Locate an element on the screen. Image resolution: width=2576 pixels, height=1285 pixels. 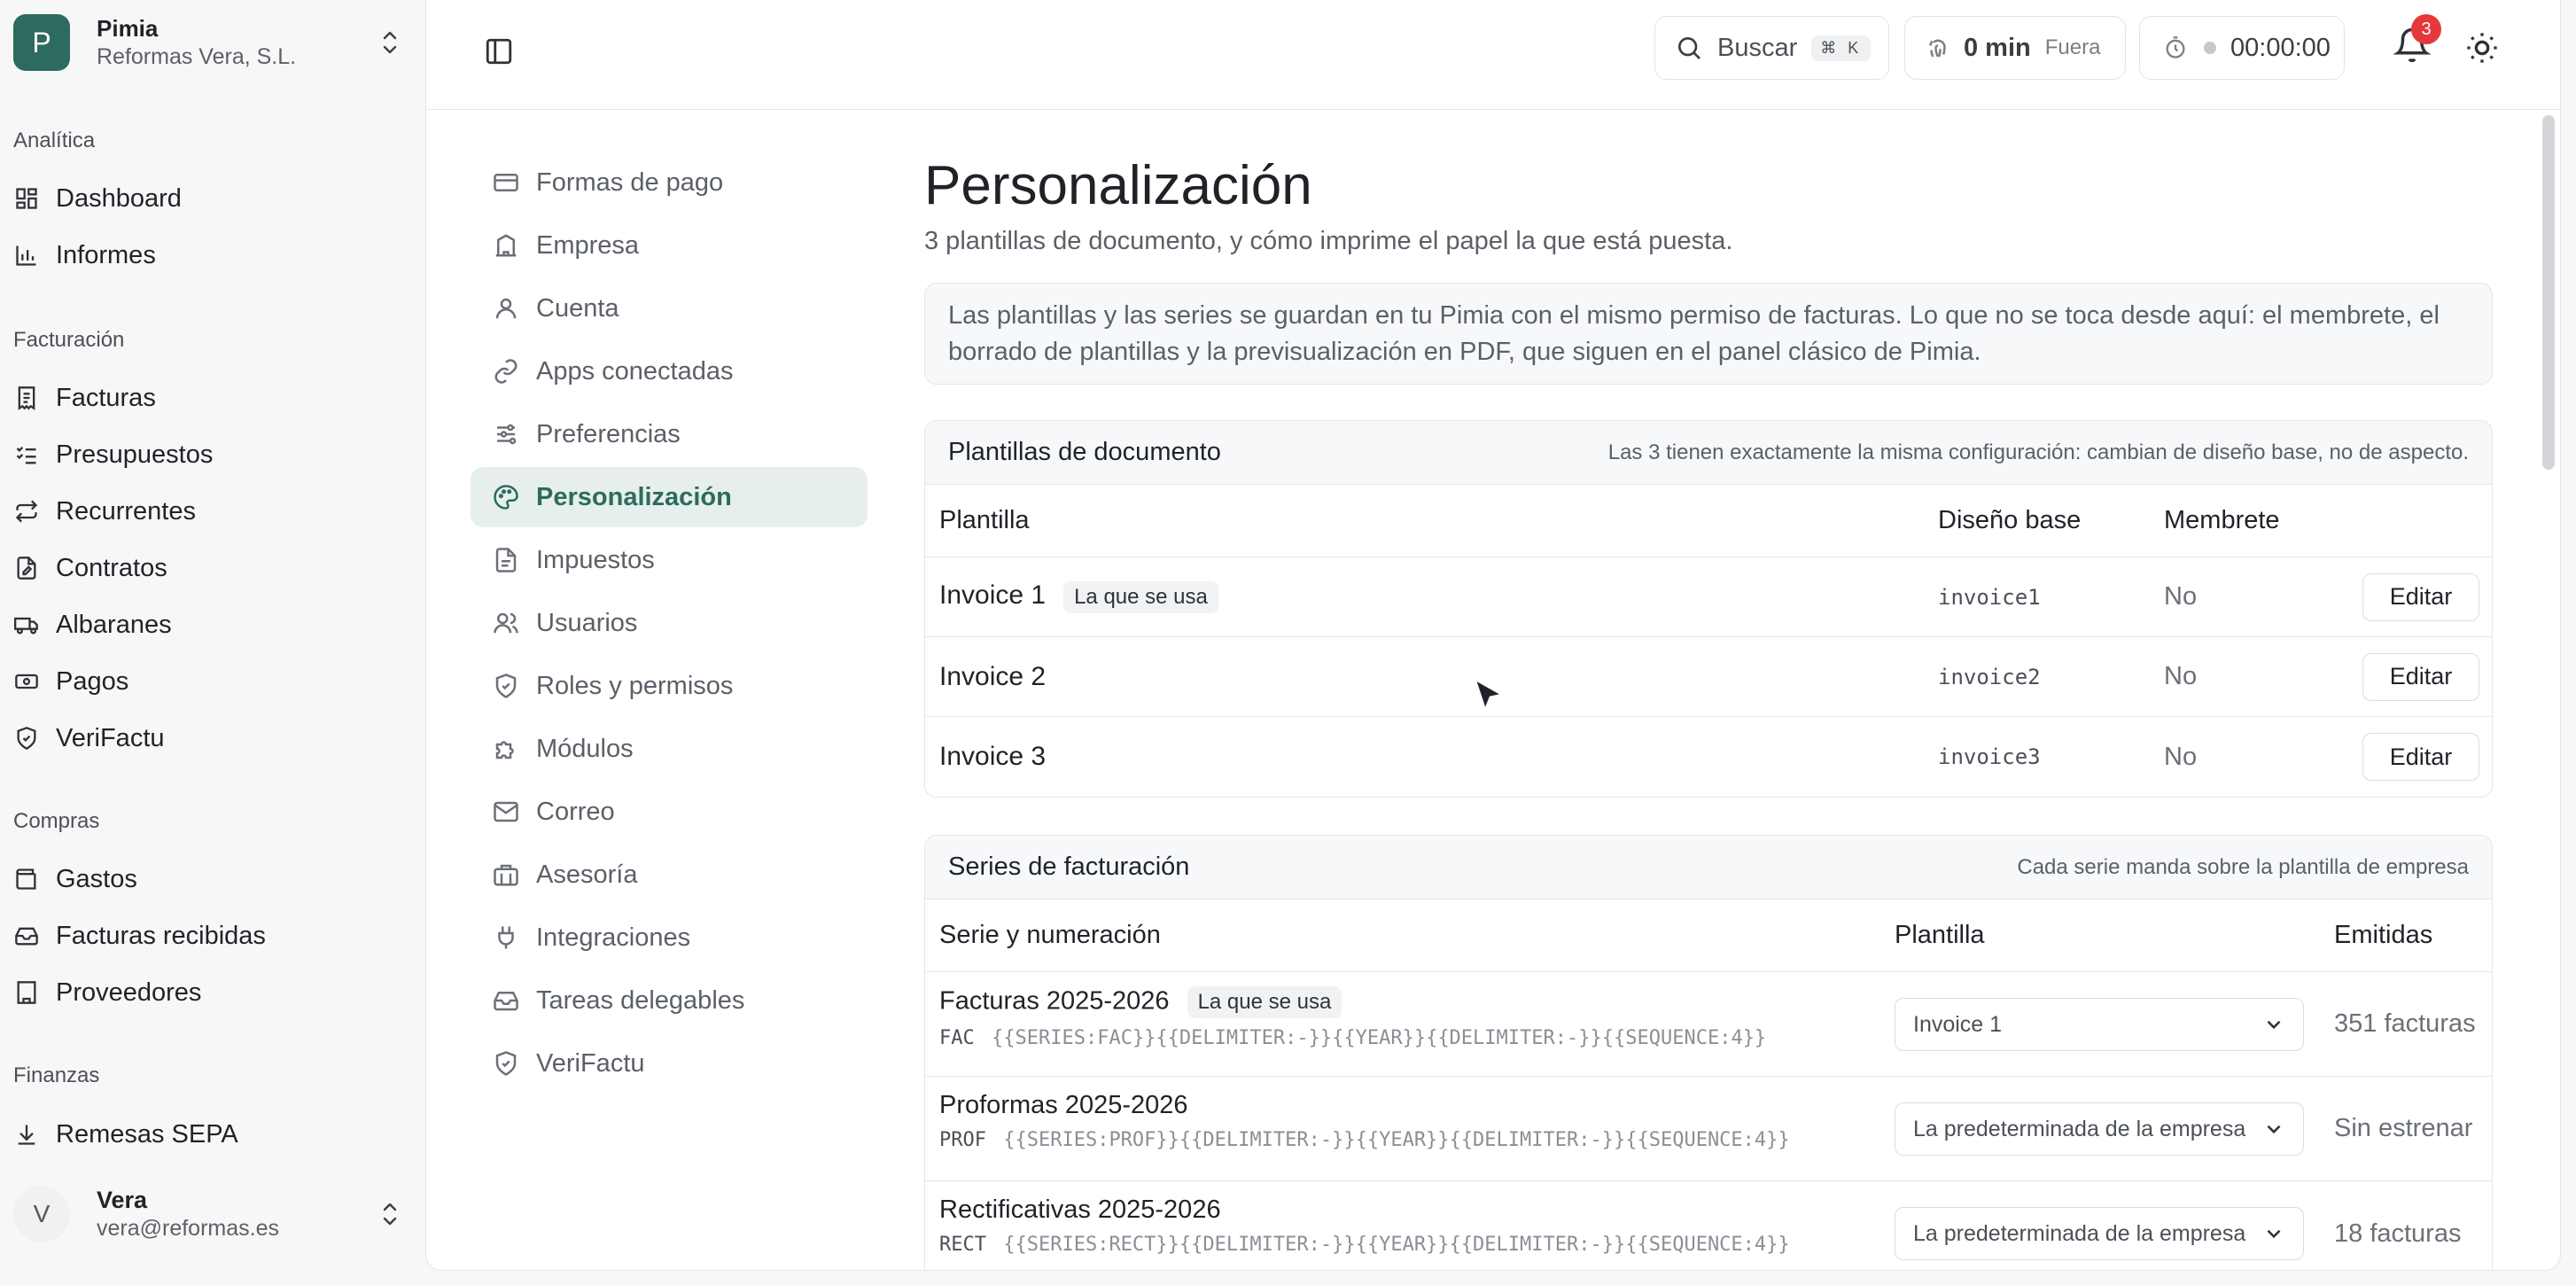
nav-item-facturas-recibidas: Facturas recibidas is located at coordinates (208, 936).